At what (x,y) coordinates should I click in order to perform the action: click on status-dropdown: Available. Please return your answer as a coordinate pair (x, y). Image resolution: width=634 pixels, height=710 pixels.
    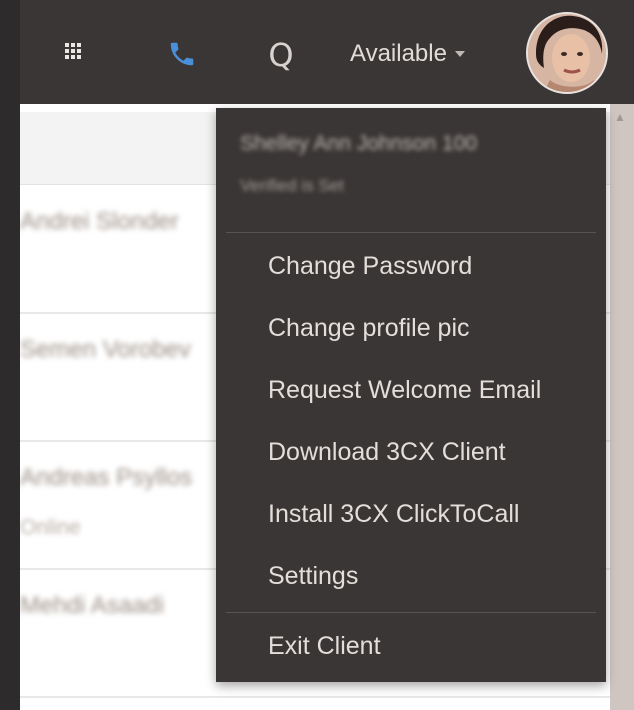
    Looking at the image, I should click on (407, 54).